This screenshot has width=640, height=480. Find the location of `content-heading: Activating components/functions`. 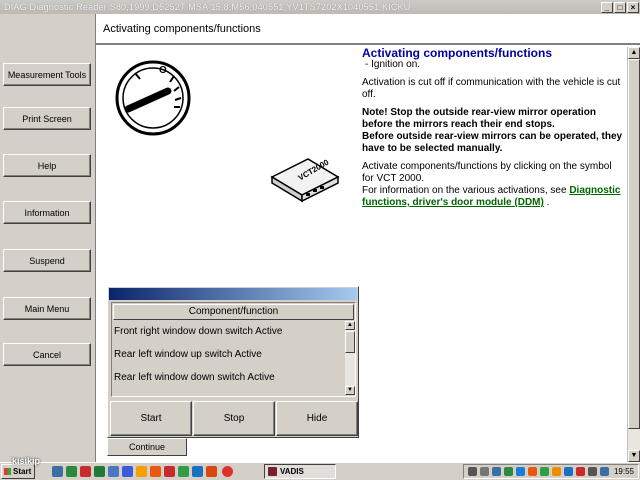

content-heading: Activating components/functions is located at coordinates (457, 53).